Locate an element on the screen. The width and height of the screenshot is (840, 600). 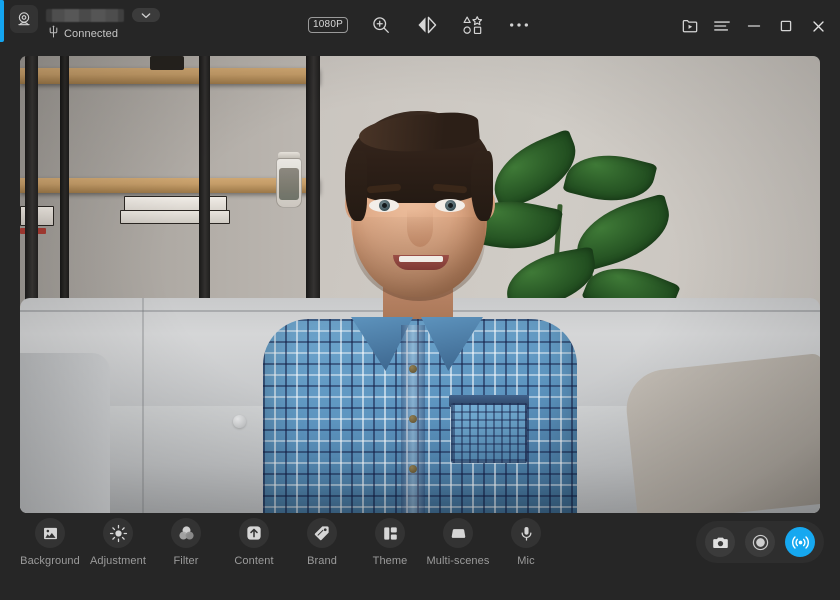
tool-label: Adjustment is located at coordinates (118, 561).